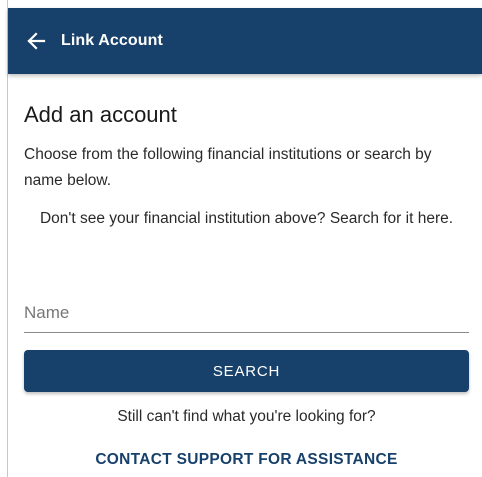 This screenshot has height=477, width=482. I want to click on back-button, so click(36, 41).